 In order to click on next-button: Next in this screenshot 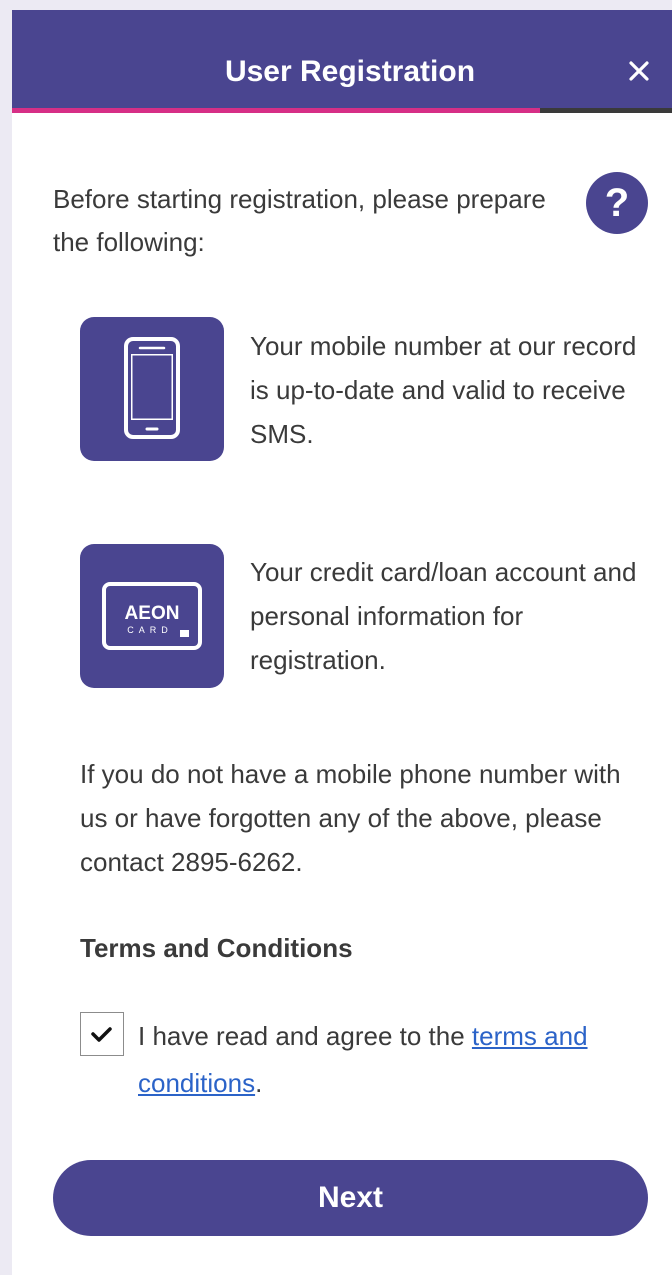, I will do `click(350, 1198)`.